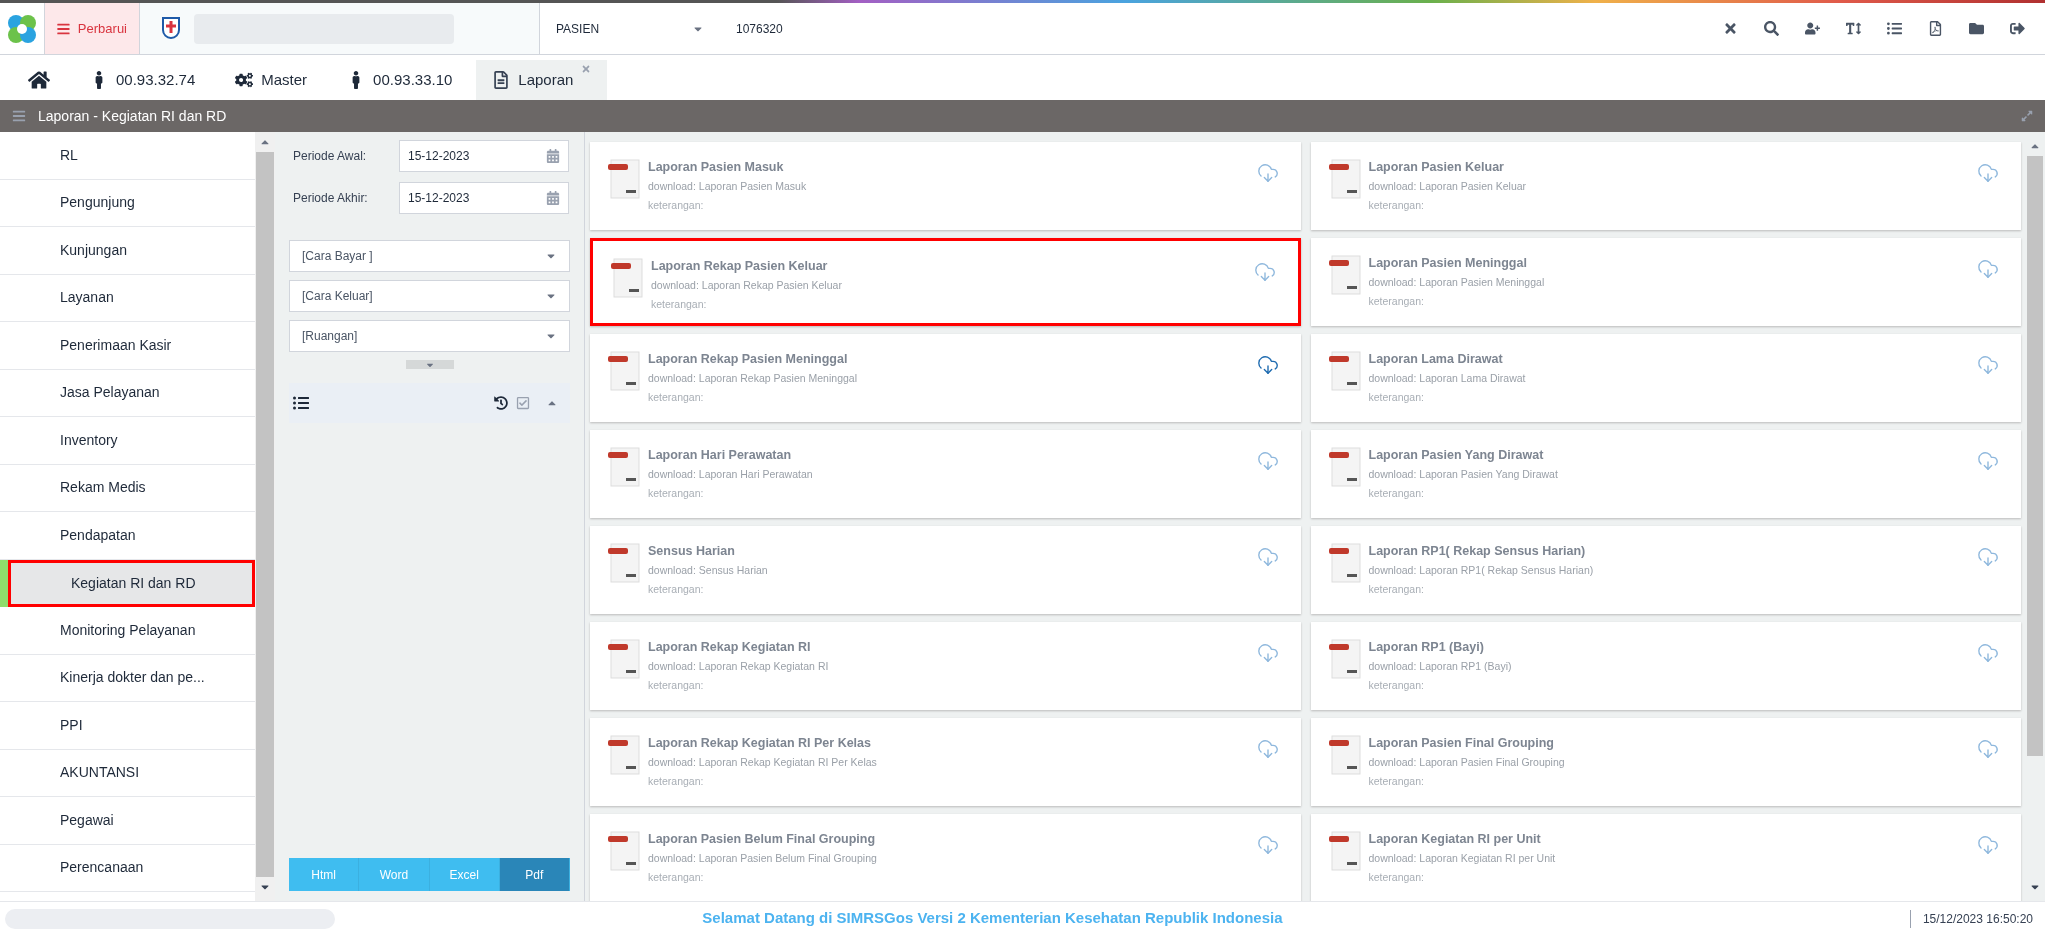 This screenshot has width=2045, height=935. I want to click on home-icon, so click(39, 80).